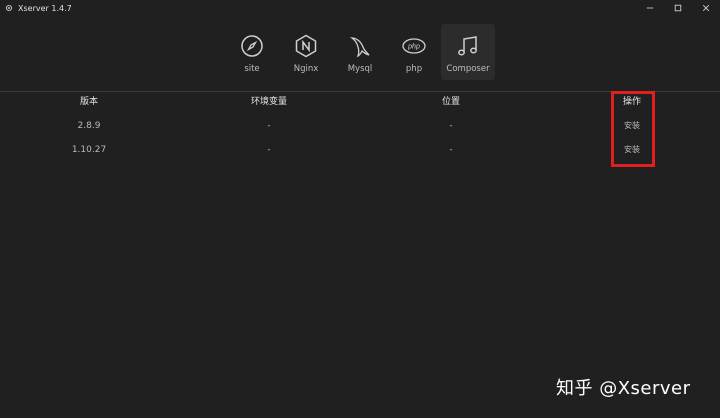  I want to click on tool-label: Nginx, so click(306, 69).